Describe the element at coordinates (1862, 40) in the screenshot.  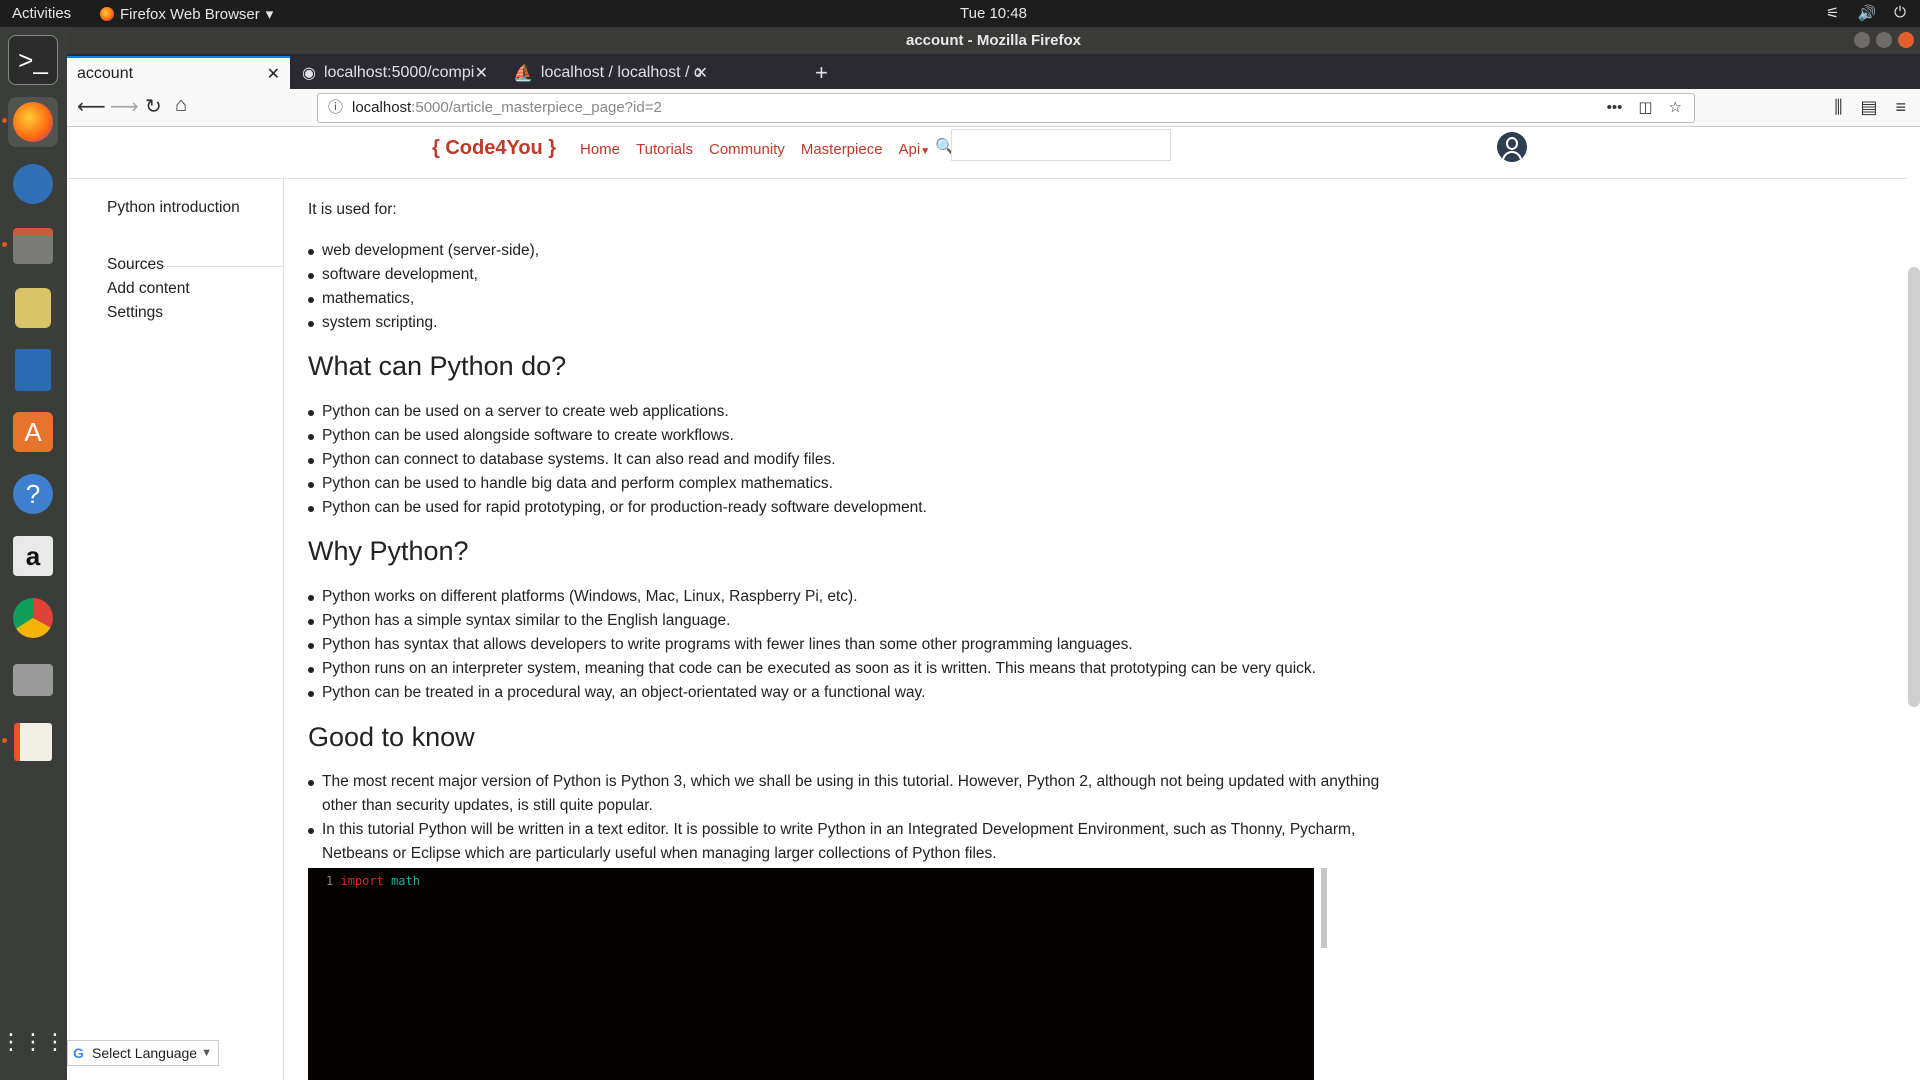
I see `minimize-button` at that location.